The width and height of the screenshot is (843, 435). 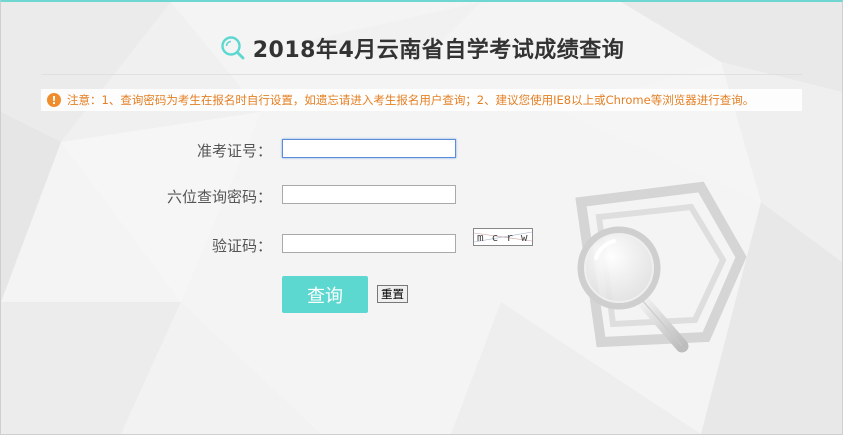 What do you see at coordinates (438, 50) in the screenshot?
I see `page-title: 2018年4月云南省自学考试成绩查询` at bounding box center [438, 50].